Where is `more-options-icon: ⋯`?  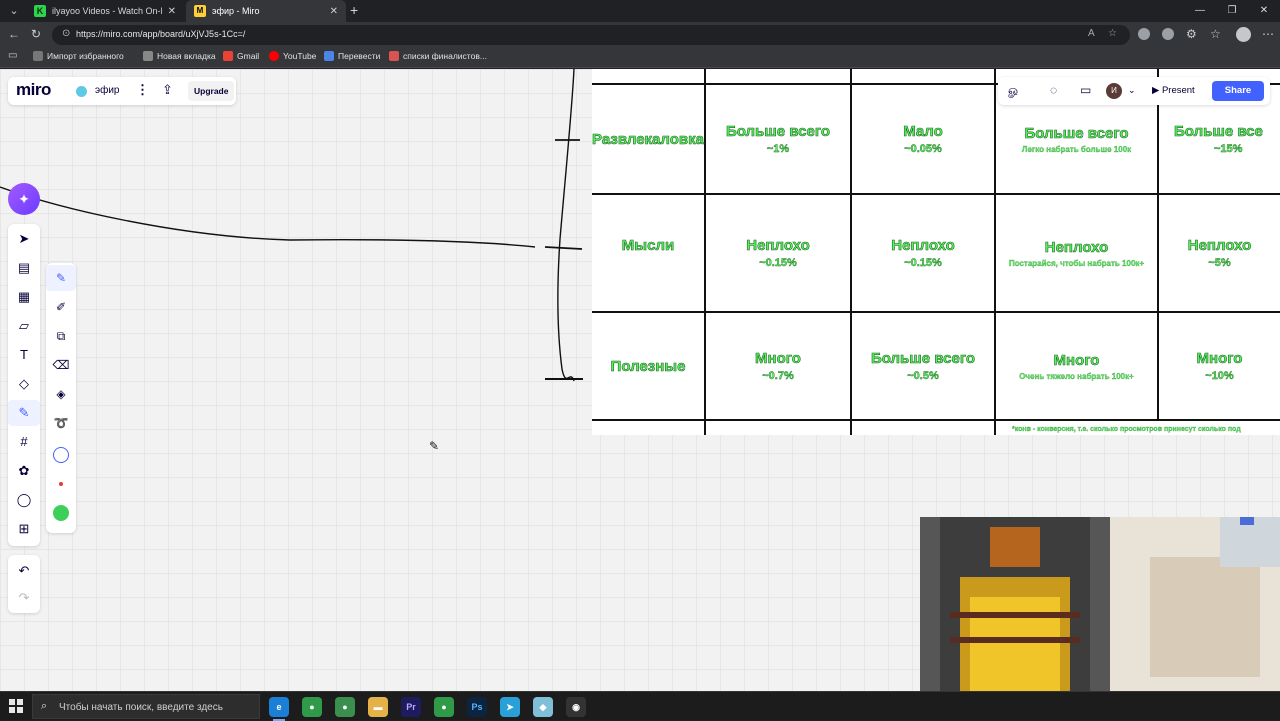
more-options-icon: ⋯ is located at coordinates (1268, 34).